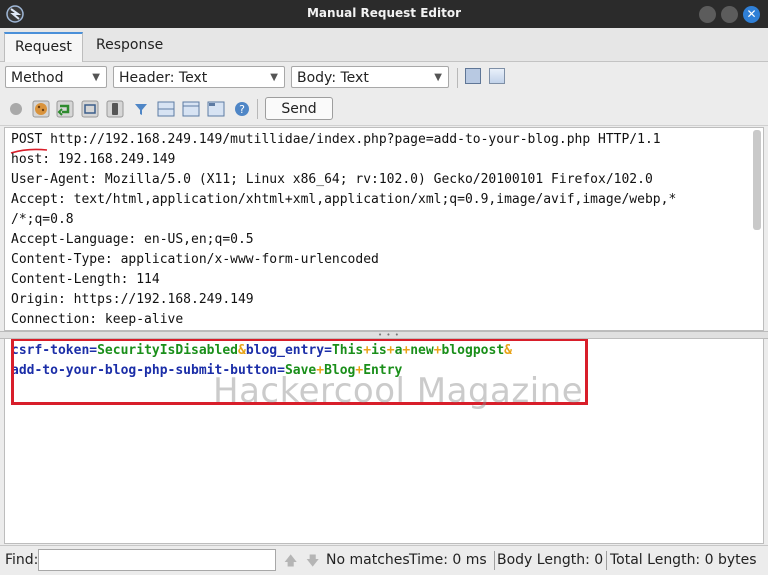 The image size is (768, 575). Describe the element at coordinates (93, 159) in the screenshot. I see `header-line: host: 192.168.249.149` at that location.